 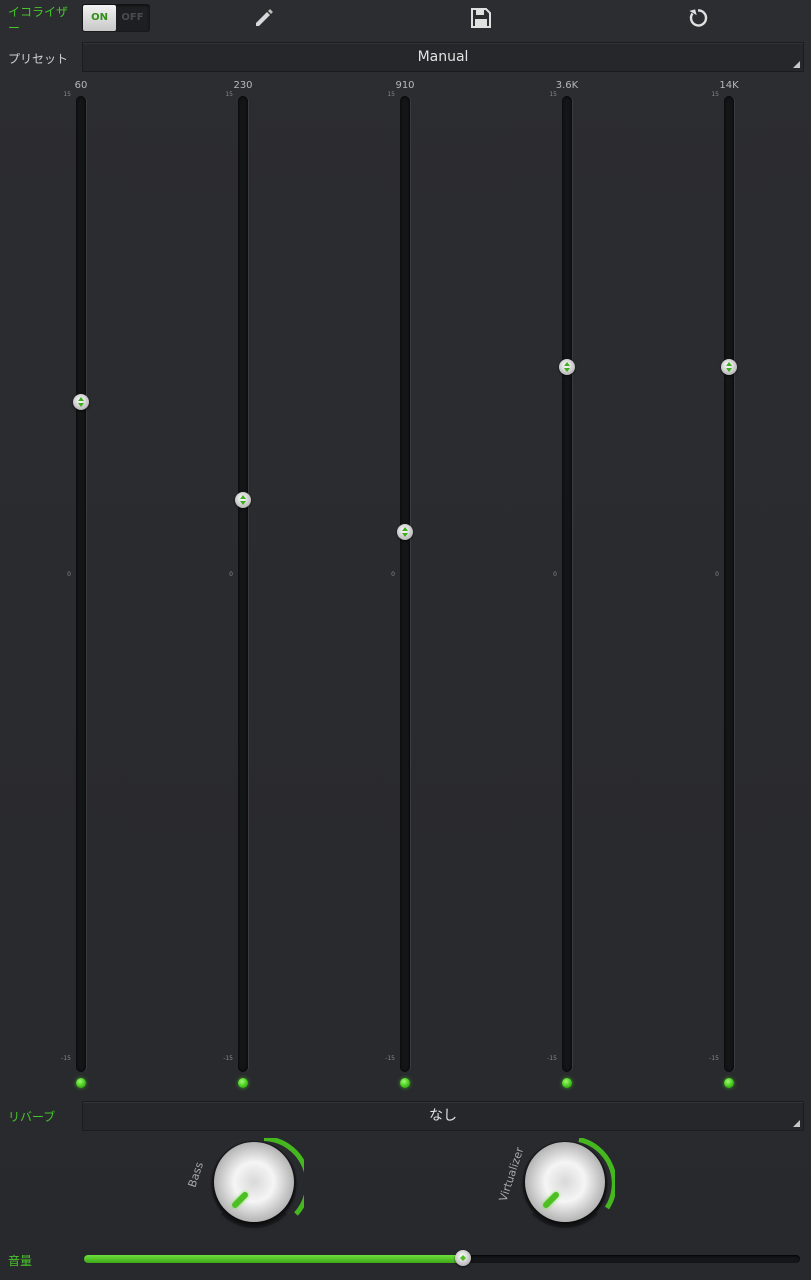 What do you see at coordinates (567, 85) in the screenshot?
I see `band-frequency-label: 3.6K` at bounding box center [567, 85].